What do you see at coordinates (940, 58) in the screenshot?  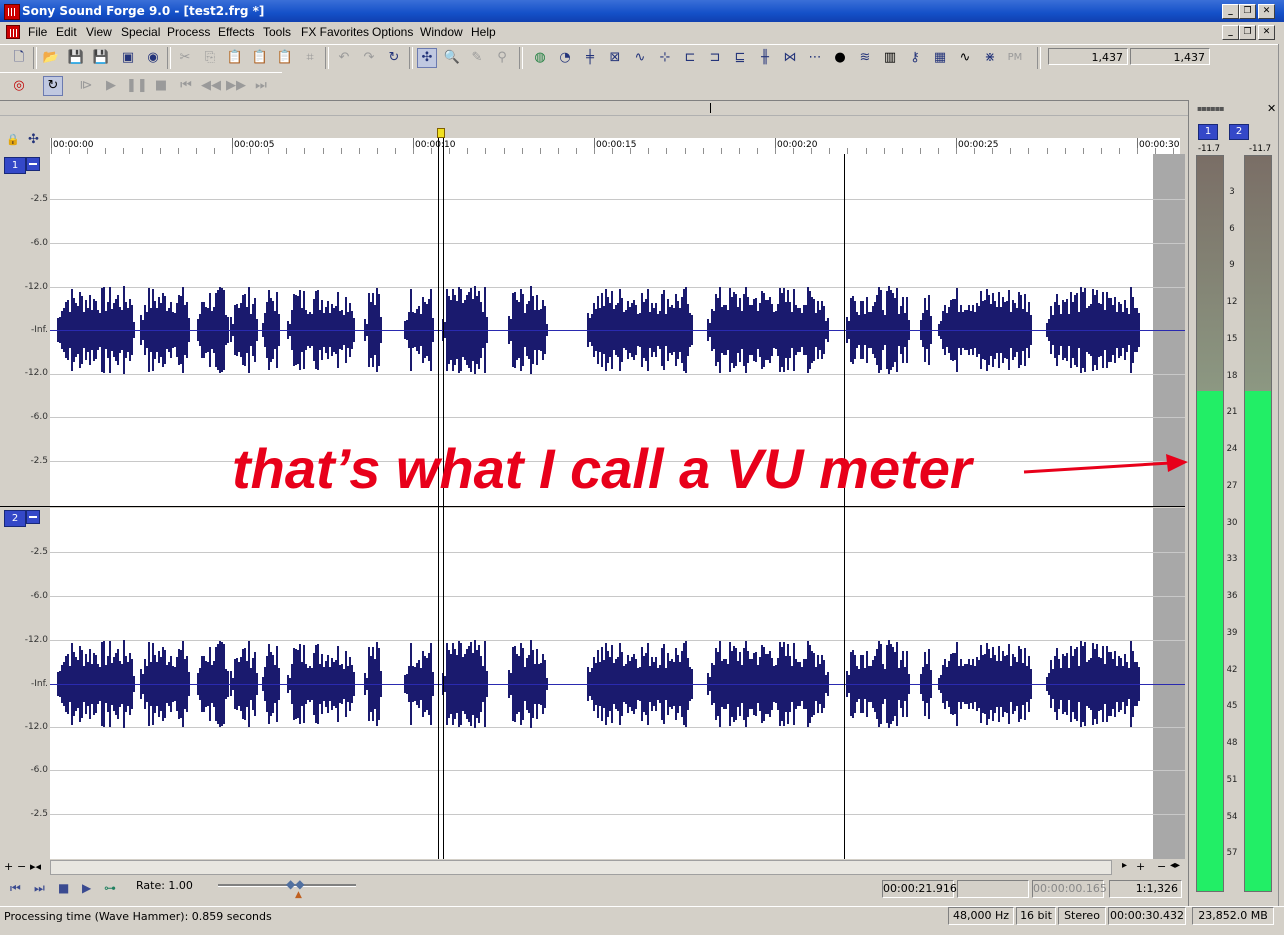 I see `process-icon-14: ▦` at bounding box center [940, 58].